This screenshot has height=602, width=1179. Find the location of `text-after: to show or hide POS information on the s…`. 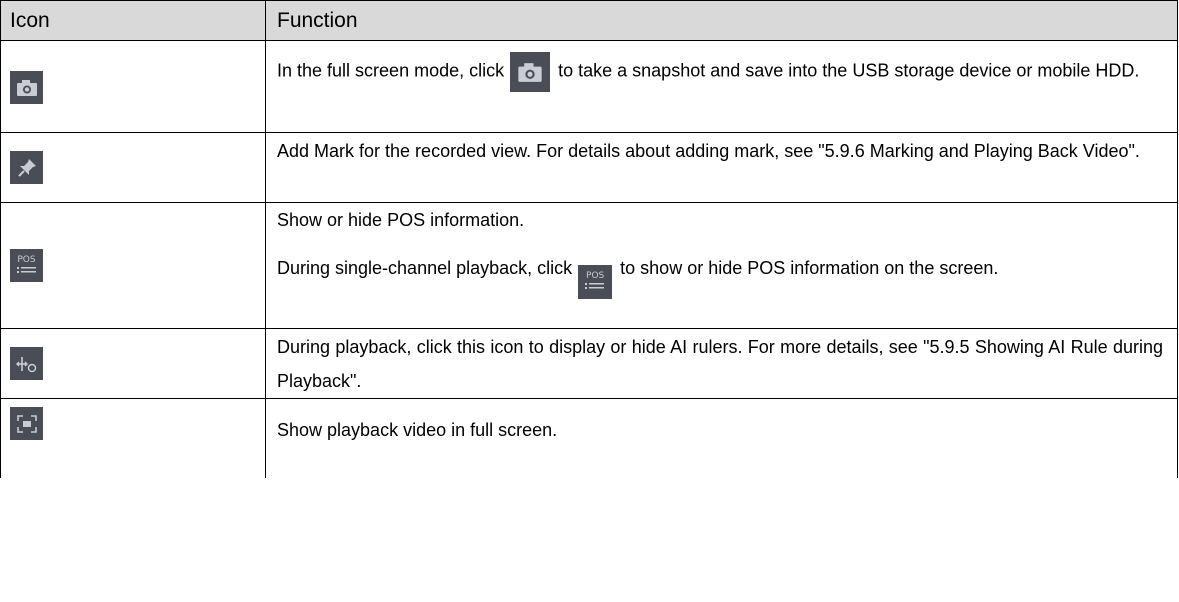

text-after: to show or hide POS information on the s… is located at coordinates (809, 268).